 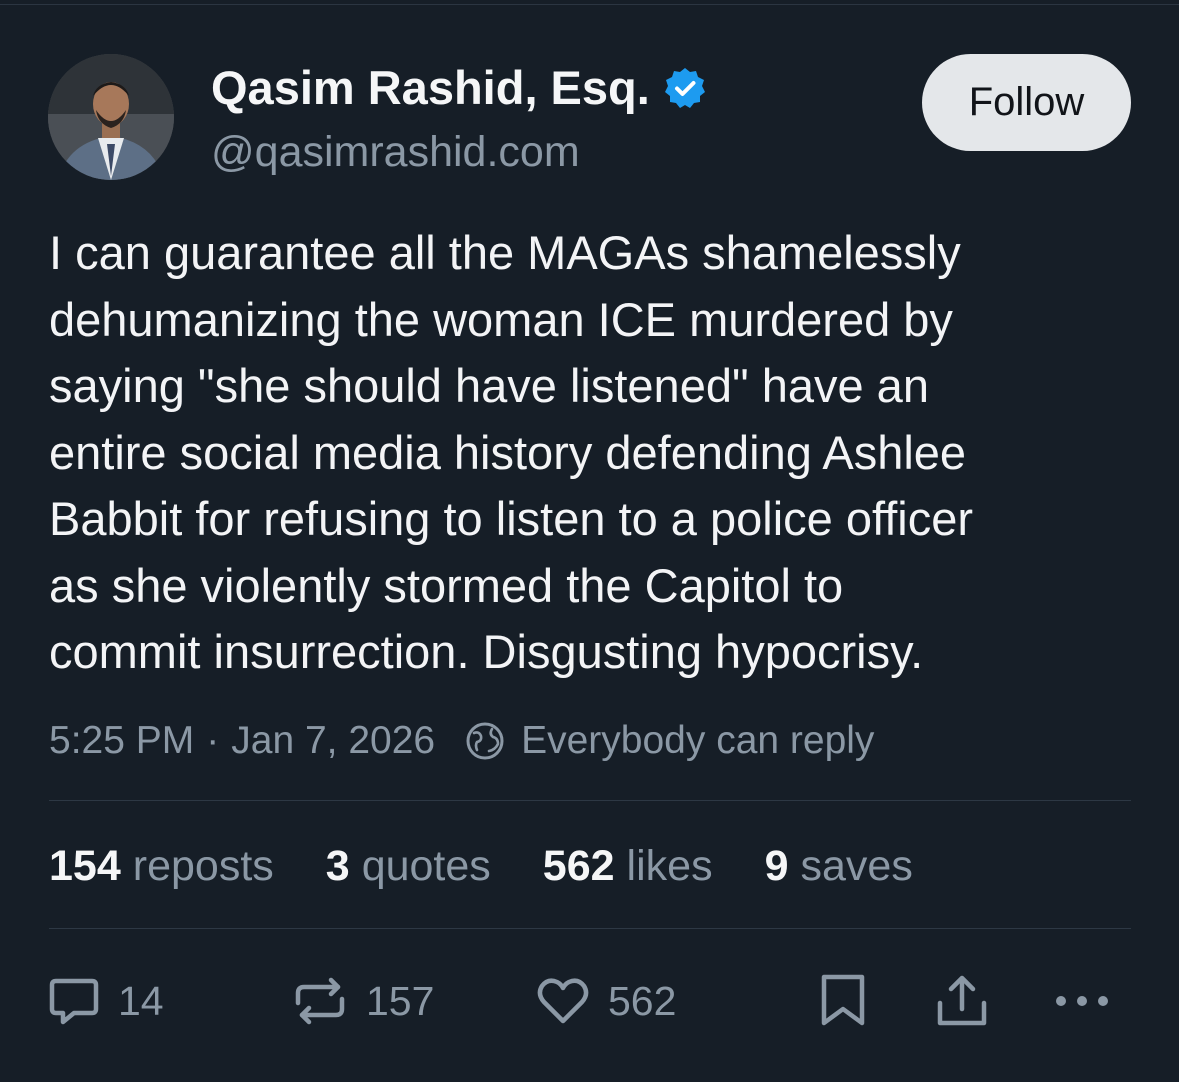 I want to click on avatar, so click(x=111, y=117).